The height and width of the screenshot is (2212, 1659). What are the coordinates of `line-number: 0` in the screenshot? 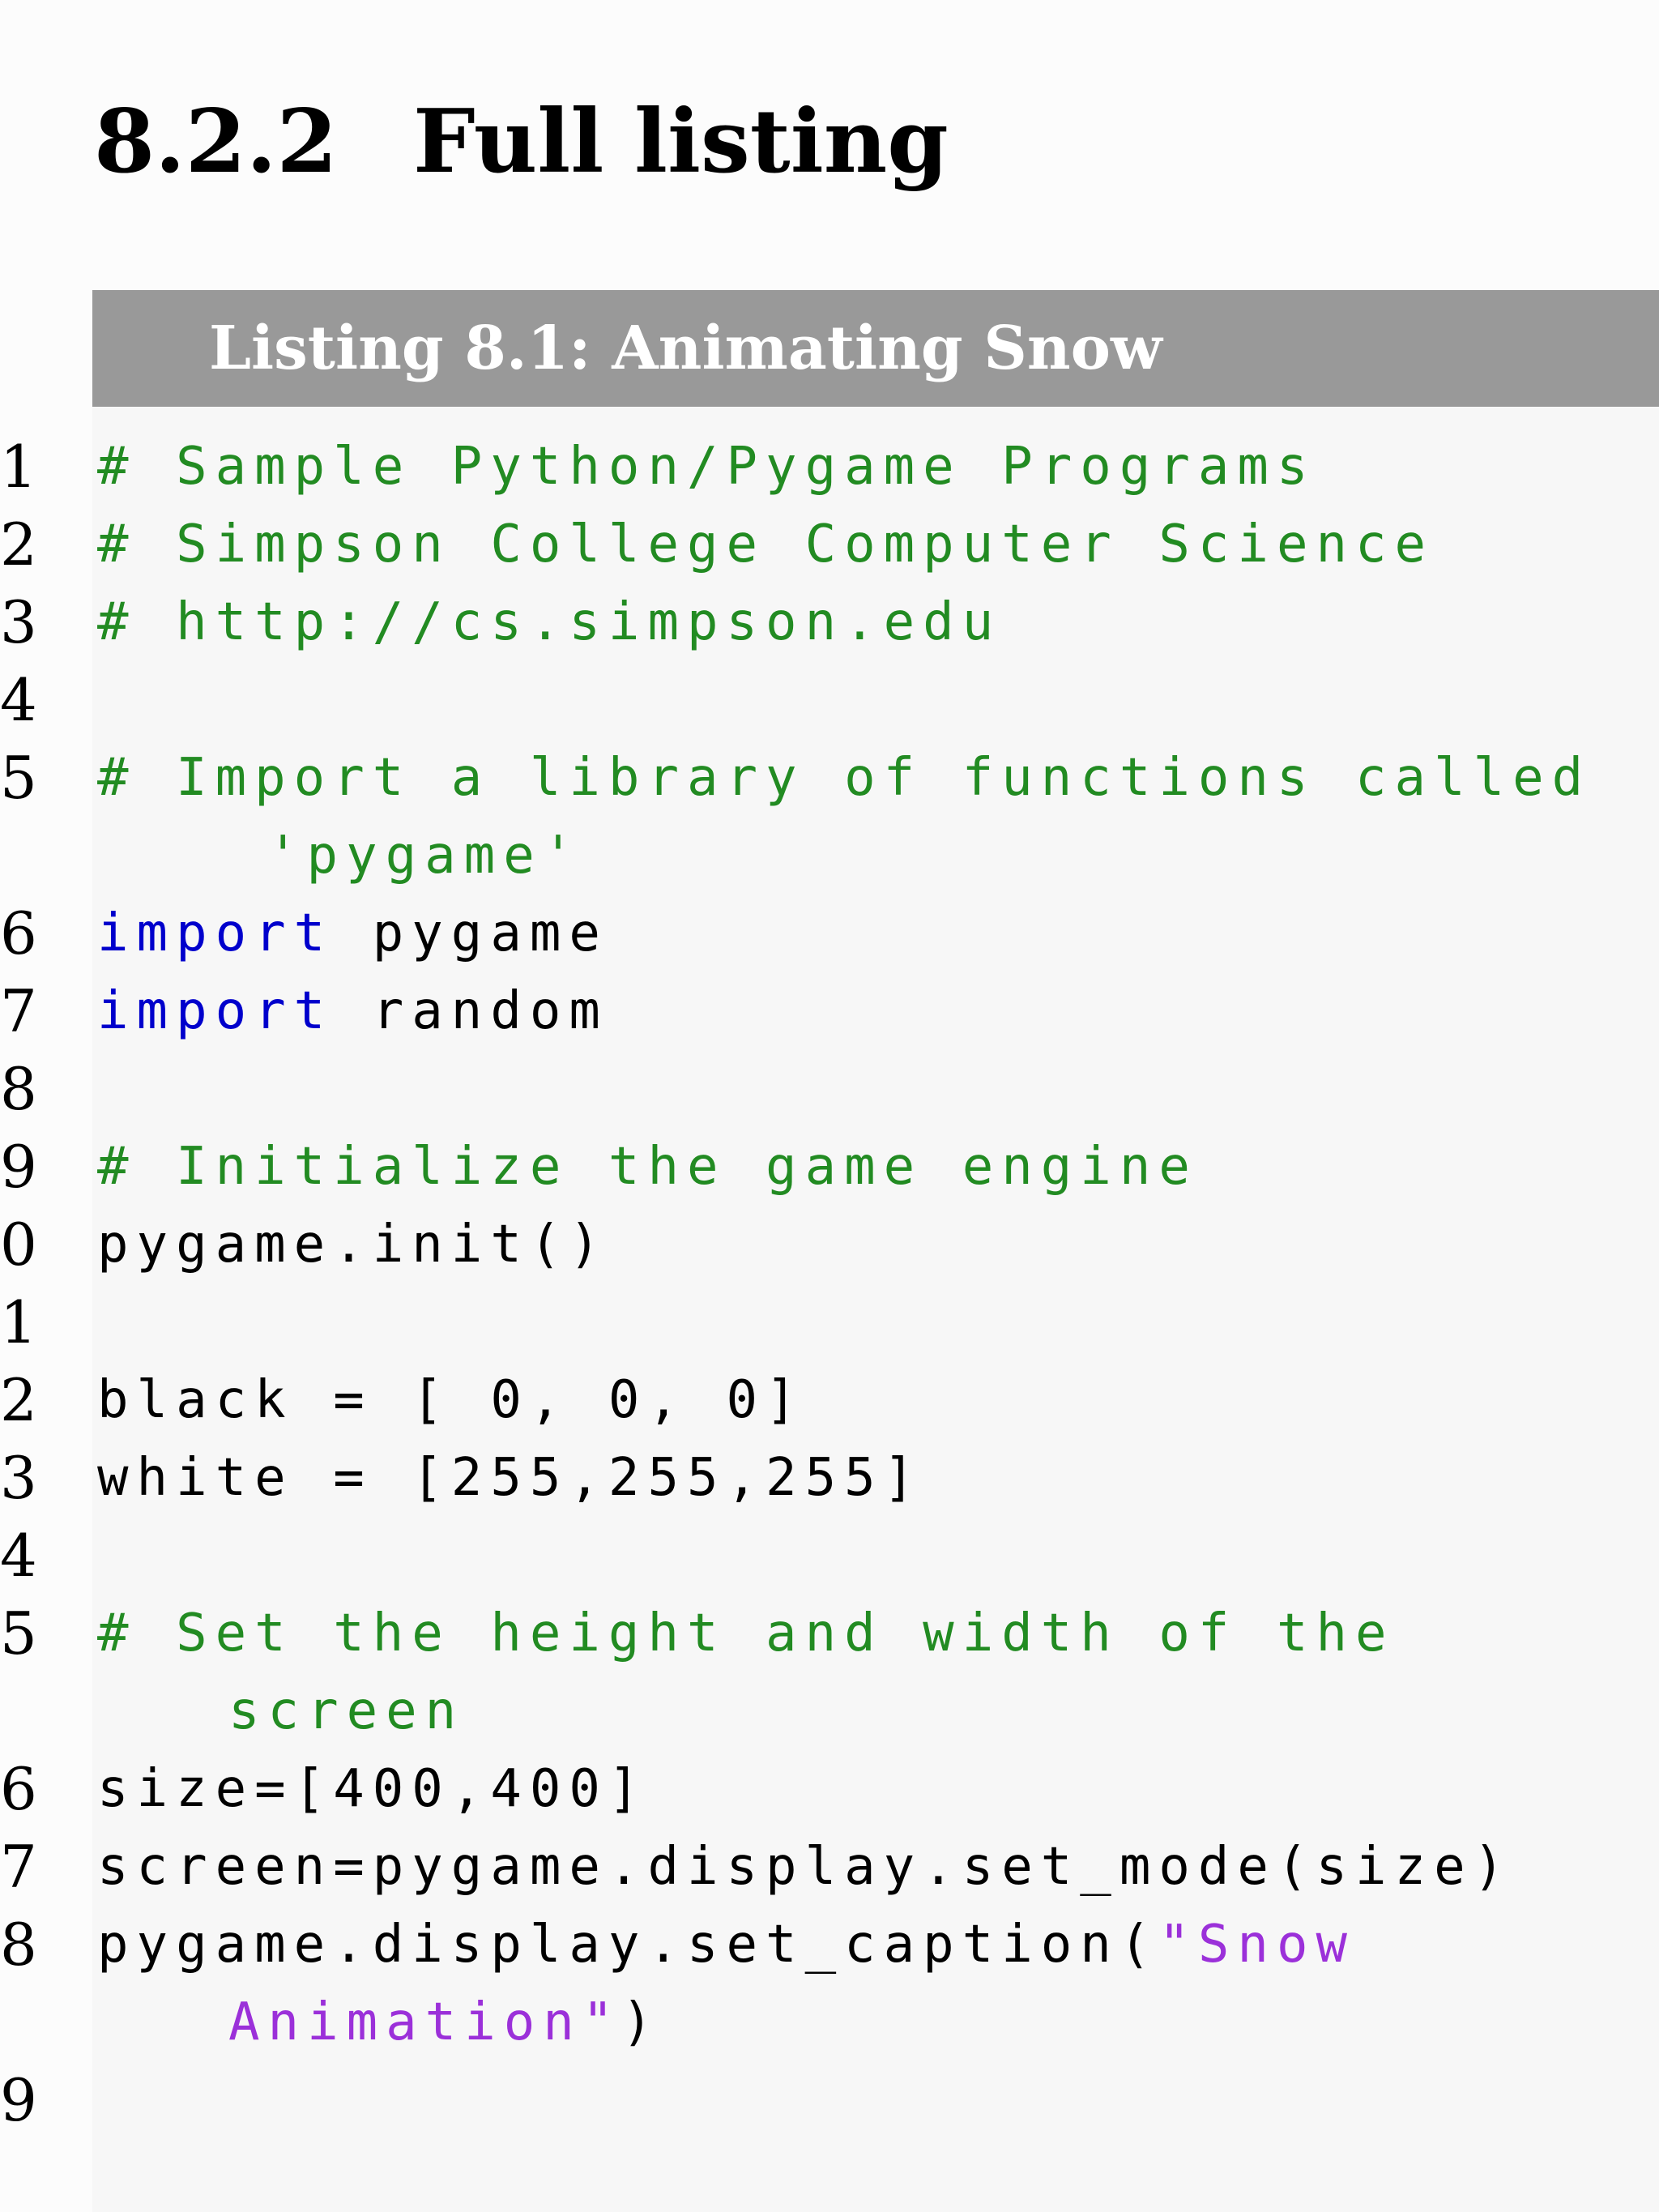 It's located at (18, 1245).